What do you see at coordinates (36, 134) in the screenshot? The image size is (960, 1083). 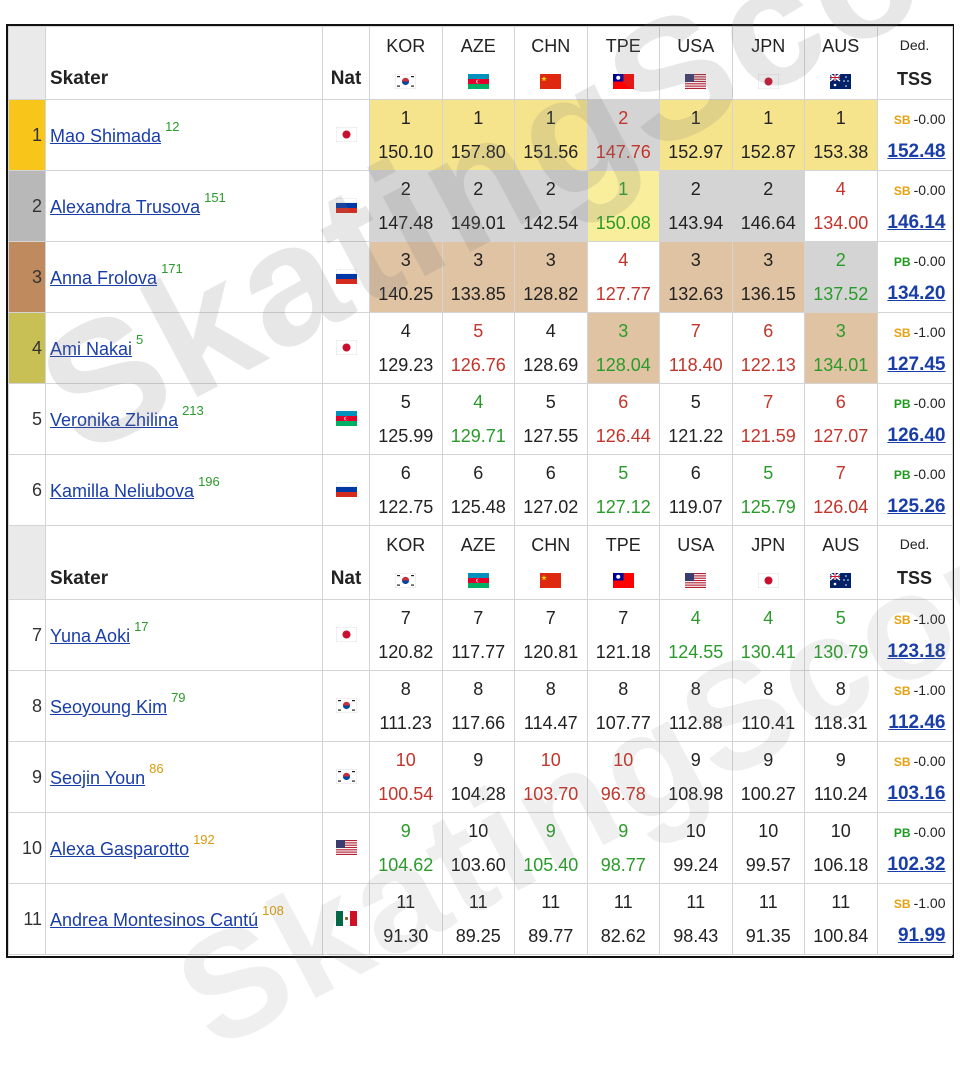 I see `rank-value: 1` at bounding box center [36, 134].